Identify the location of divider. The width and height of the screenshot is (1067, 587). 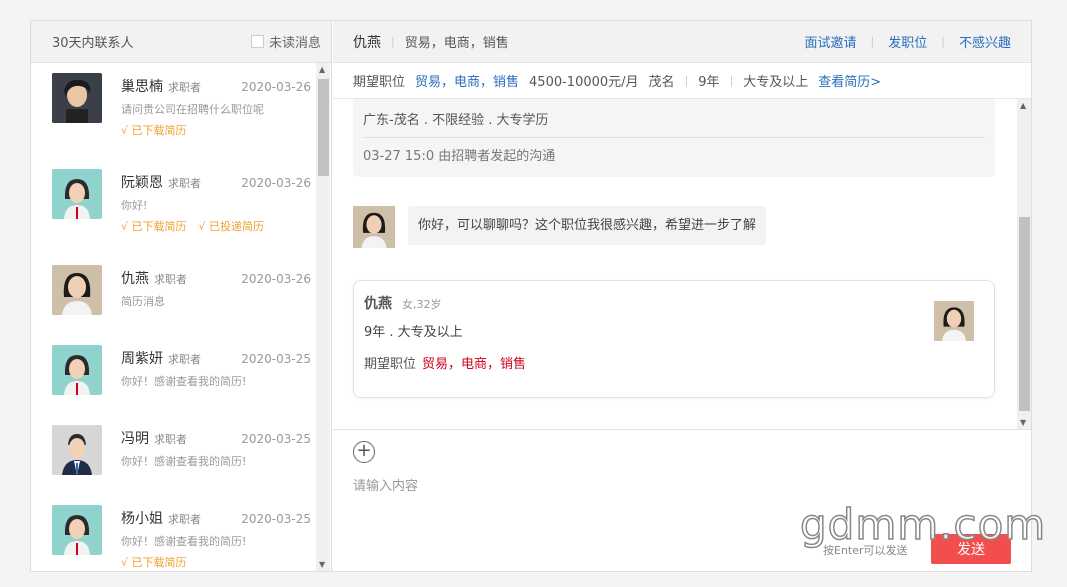
(674, 137).